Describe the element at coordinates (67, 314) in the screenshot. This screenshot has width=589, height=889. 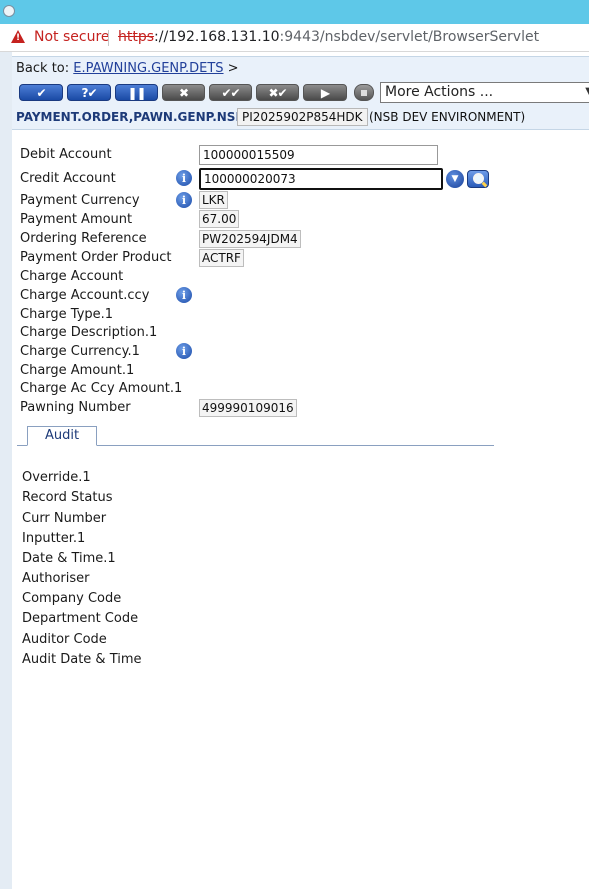
I see `charge-type-label: Charge Type.1` at that location.